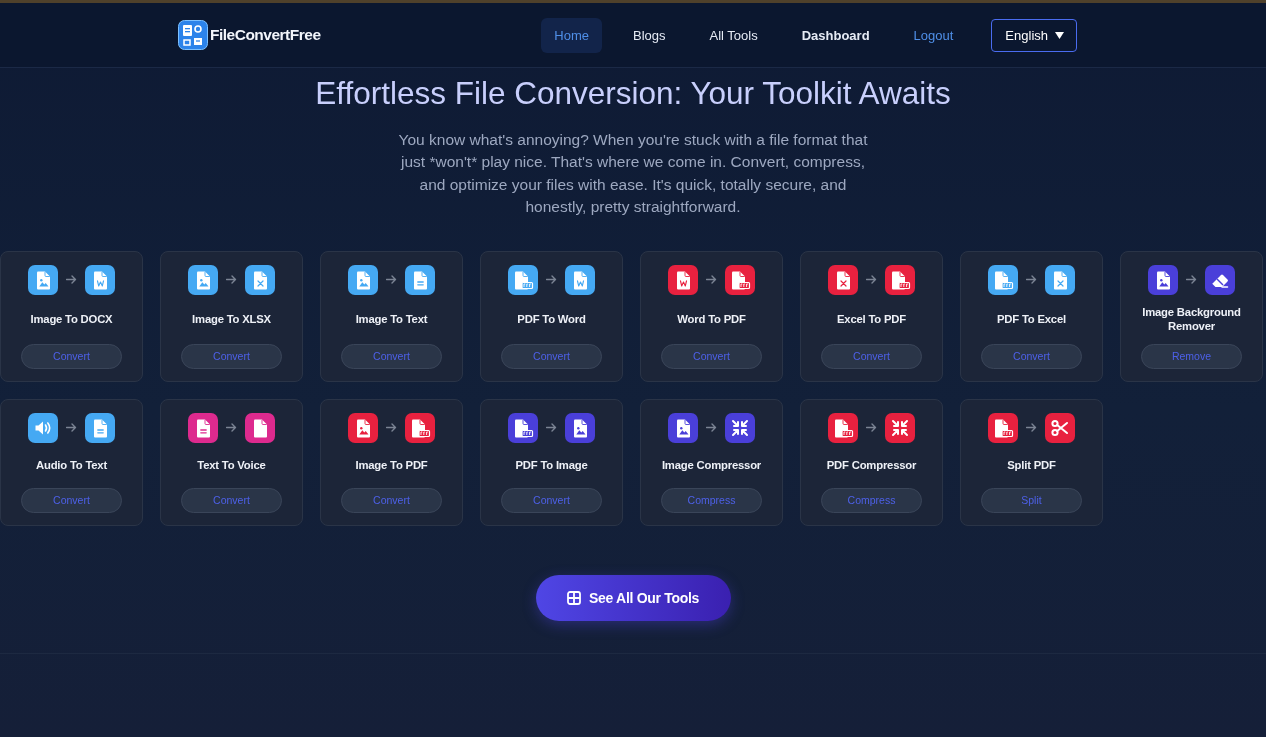 The height and width of the screenshot is (737, 1266). I want to click on nav-link: Dashboard, so click(835, 35).